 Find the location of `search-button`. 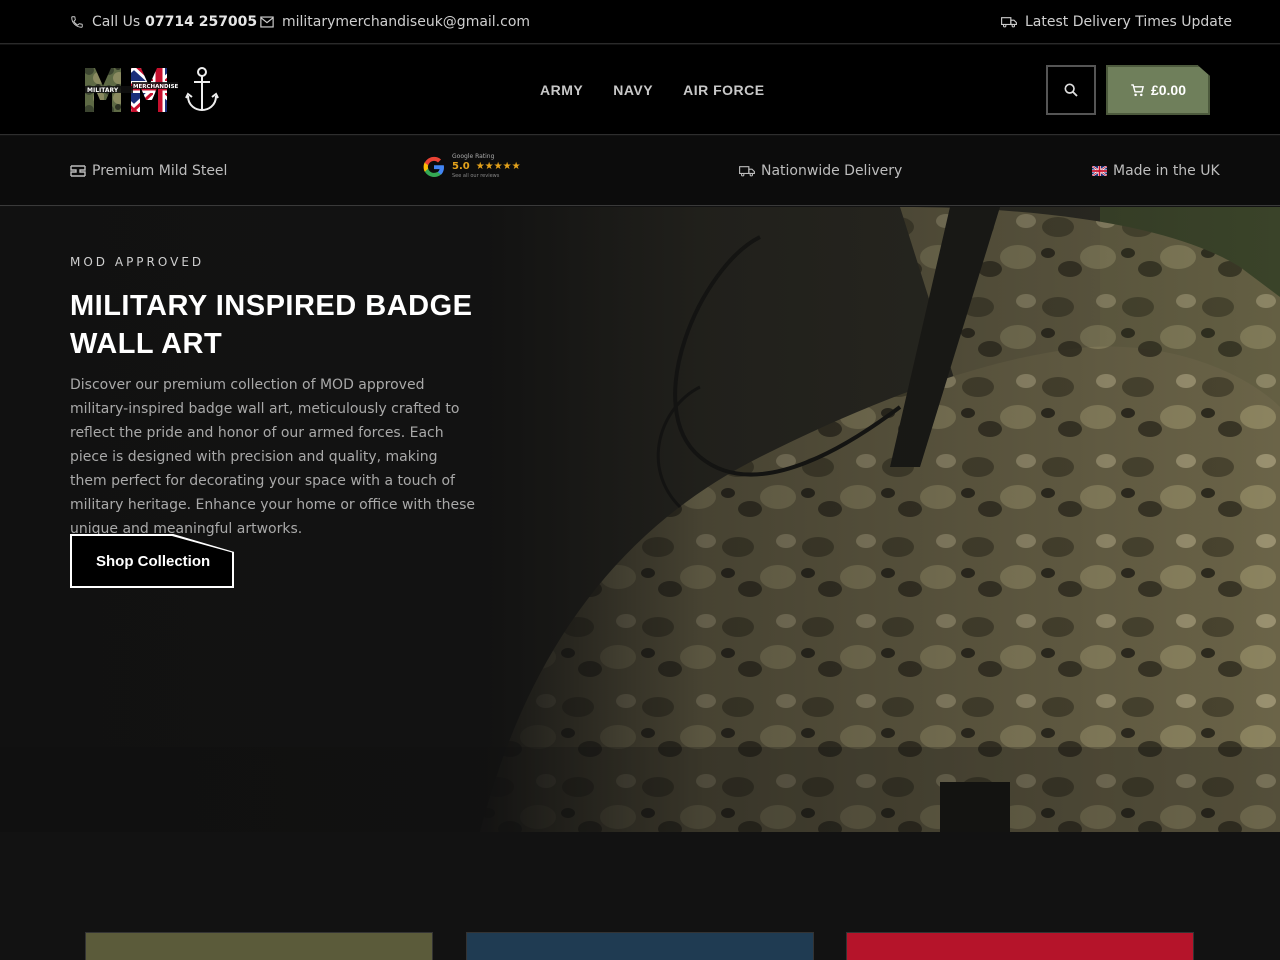

search-button is located at coordinates (1071, 90).